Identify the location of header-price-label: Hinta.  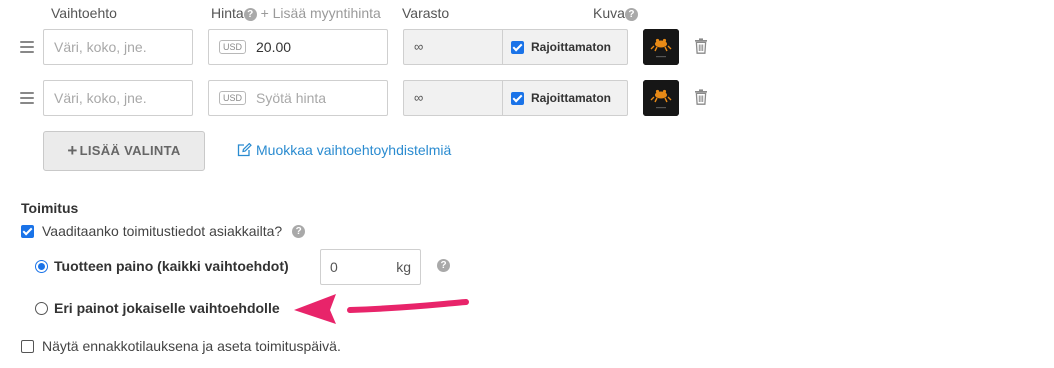
(227, 13).